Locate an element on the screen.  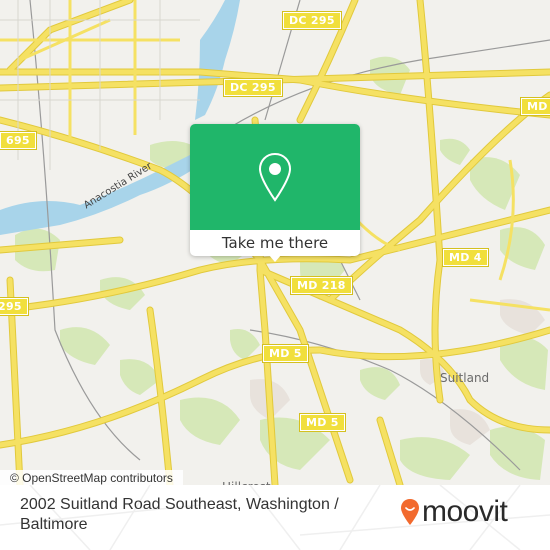
place-label-suitland: Suitland is located at coordinates (465, 378).